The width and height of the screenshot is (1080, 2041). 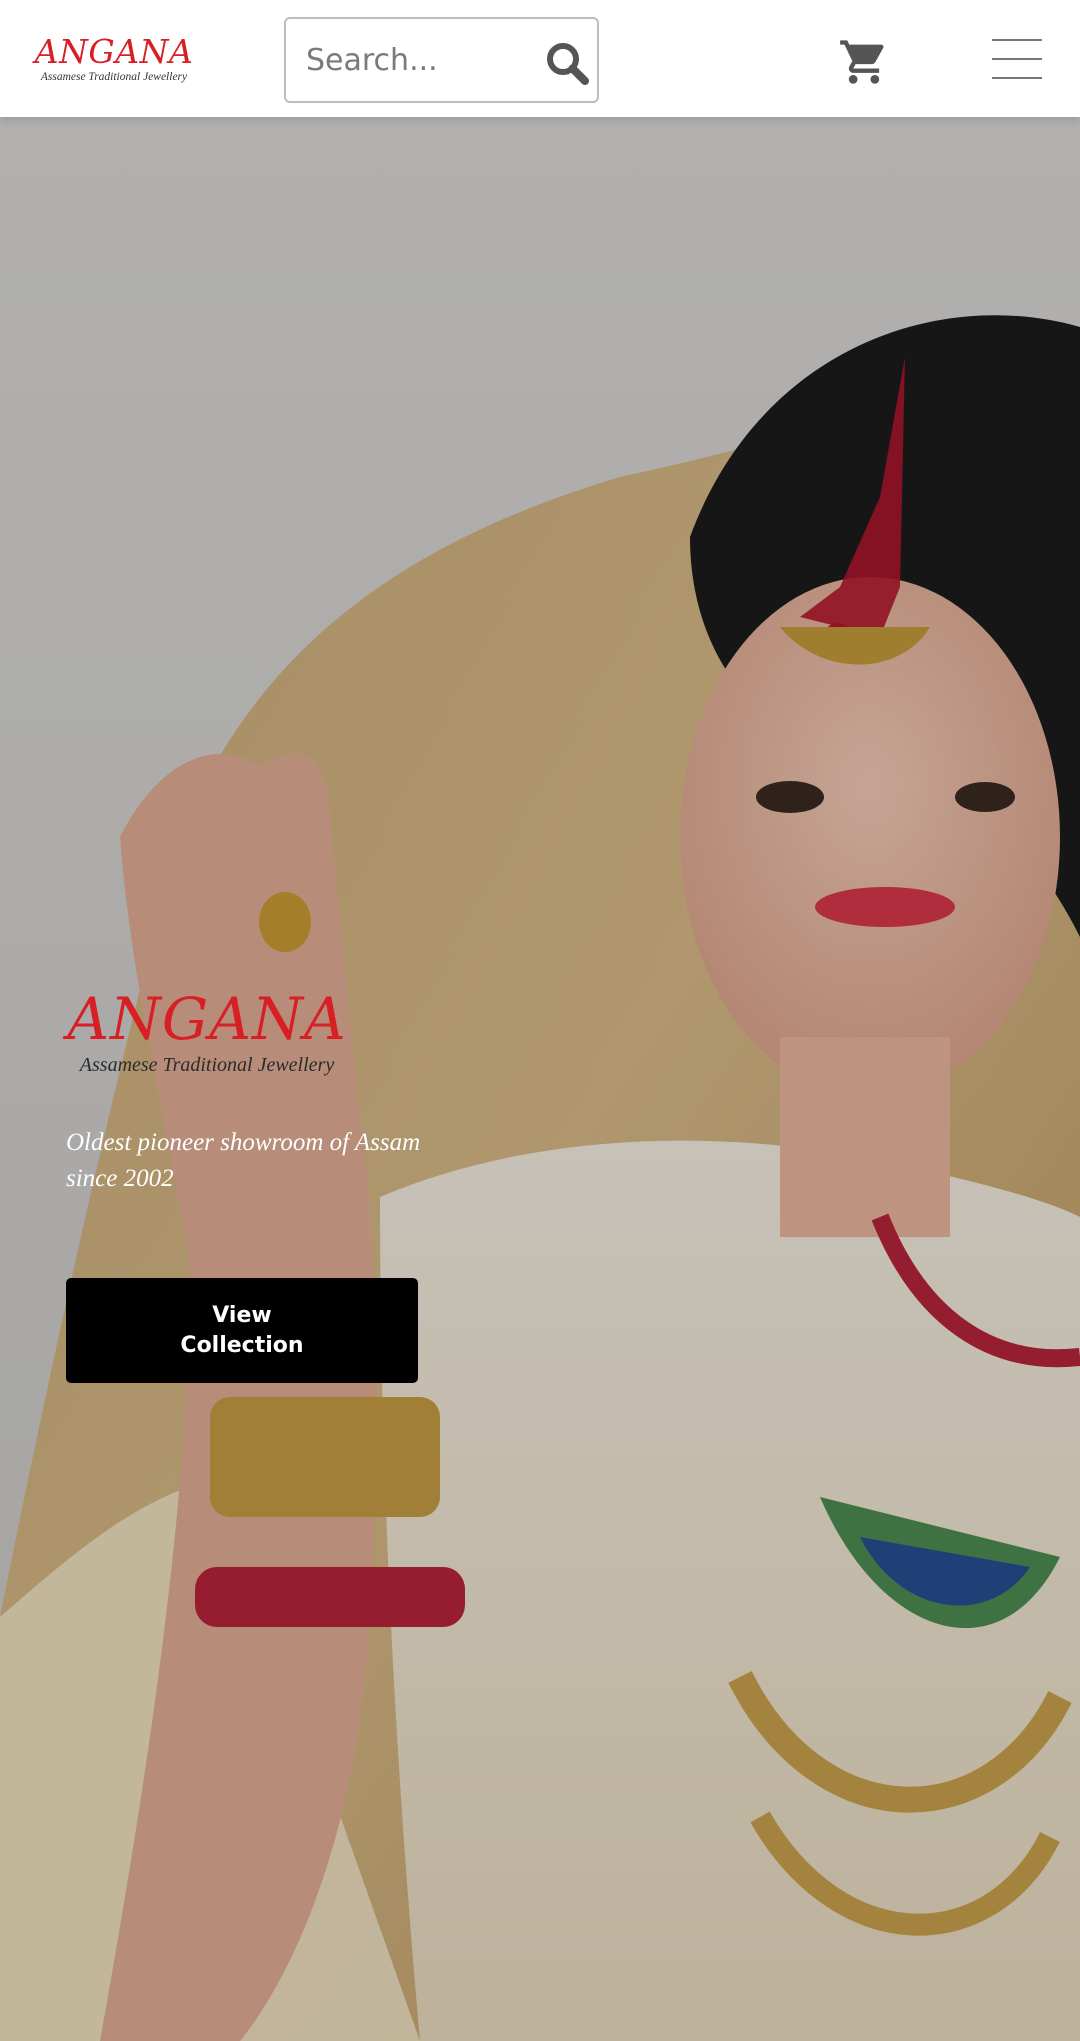 What do you see at coordinates (567, 63) in the screenshot?
I see `search-icon` at bounding box center [567, 63].